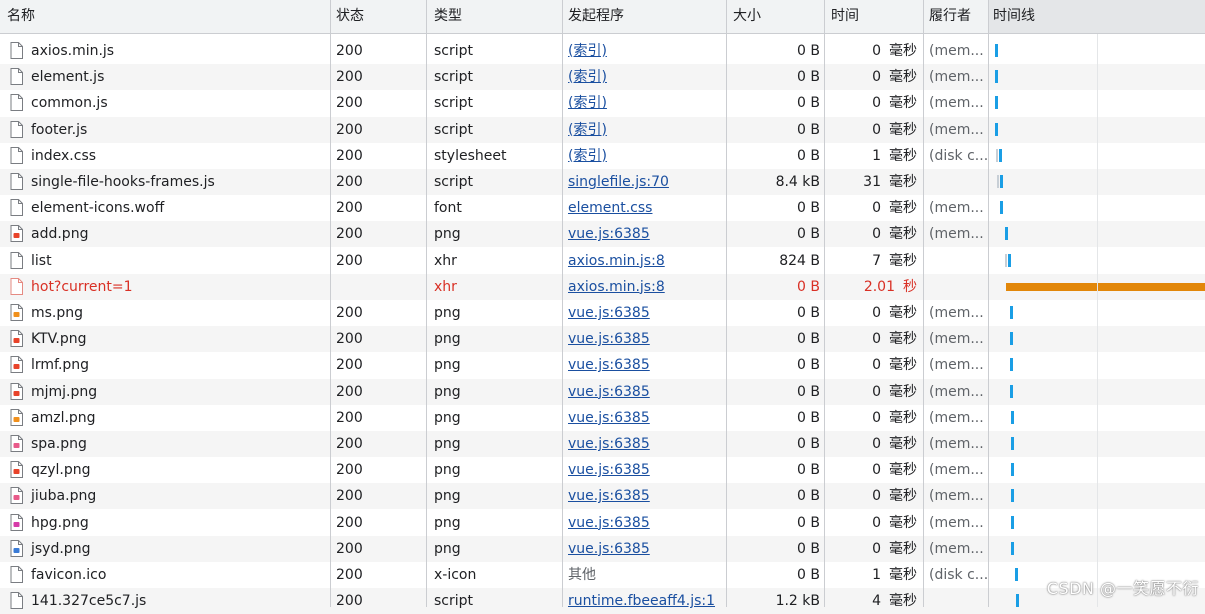  What do you see at coordinates (873, 16) in the screenshot?
I see `column-header-time: 时间` at bounding box center [873, 16].